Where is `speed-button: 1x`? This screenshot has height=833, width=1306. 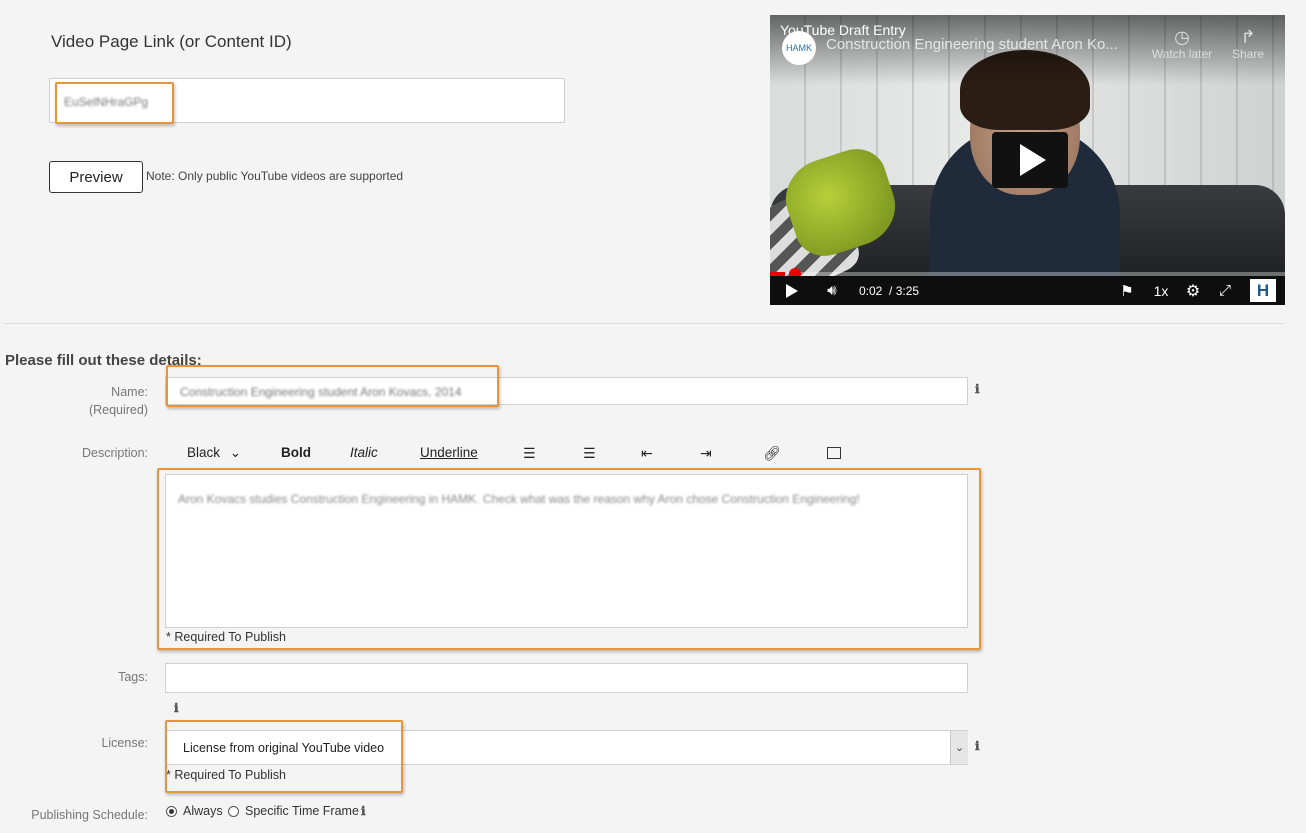 speed-button: 1x is located at coordinates (1161, 290).